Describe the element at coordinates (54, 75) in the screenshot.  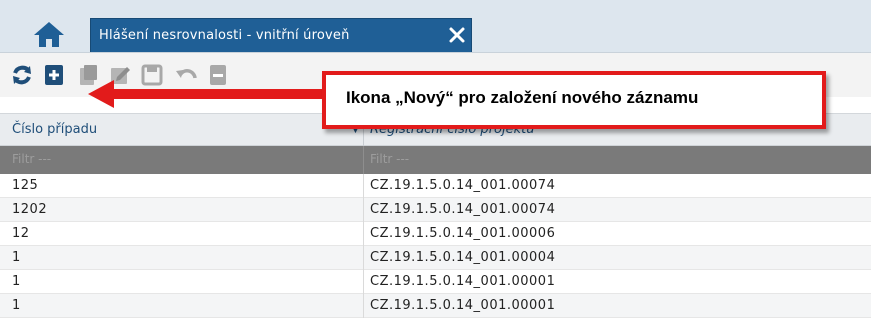
I see `new-record-icon` at that location.